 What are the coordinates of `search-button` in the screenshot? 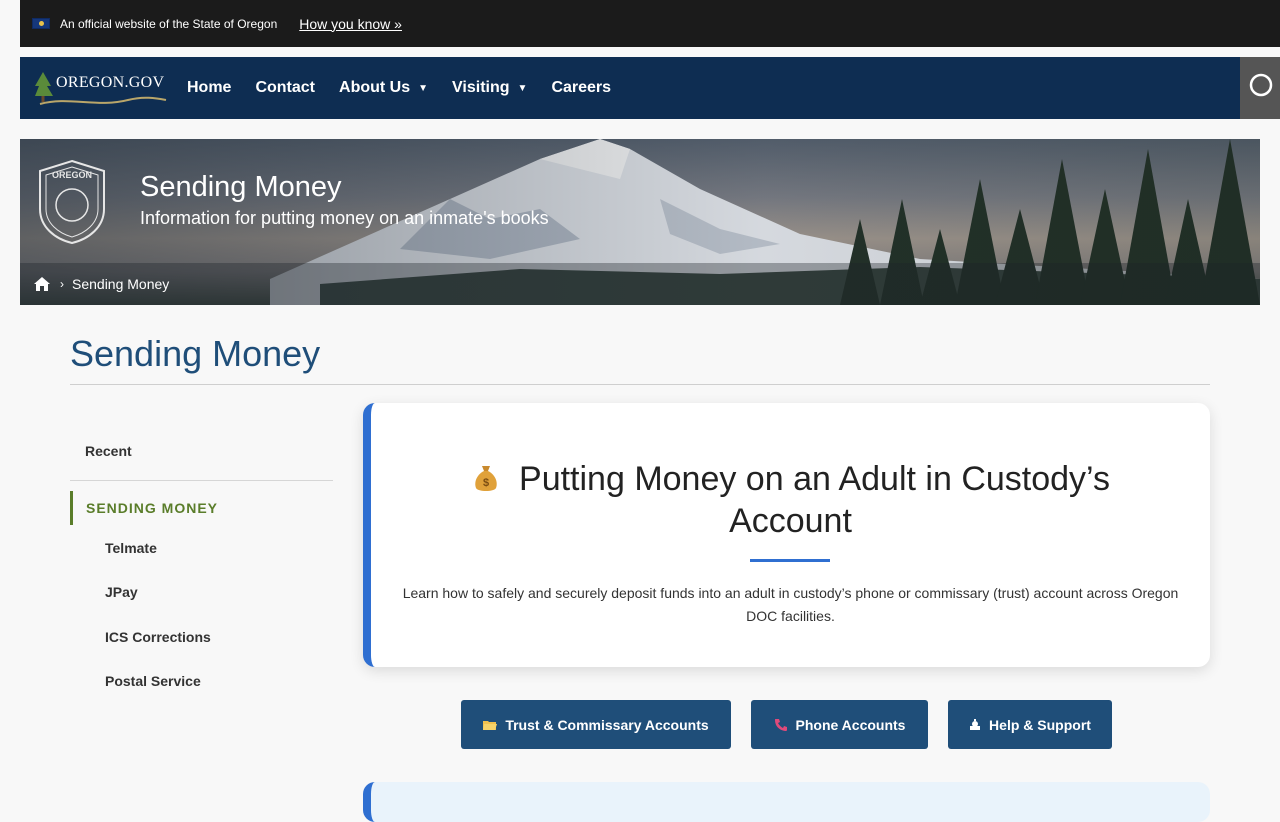 It's located at (1260, 88).